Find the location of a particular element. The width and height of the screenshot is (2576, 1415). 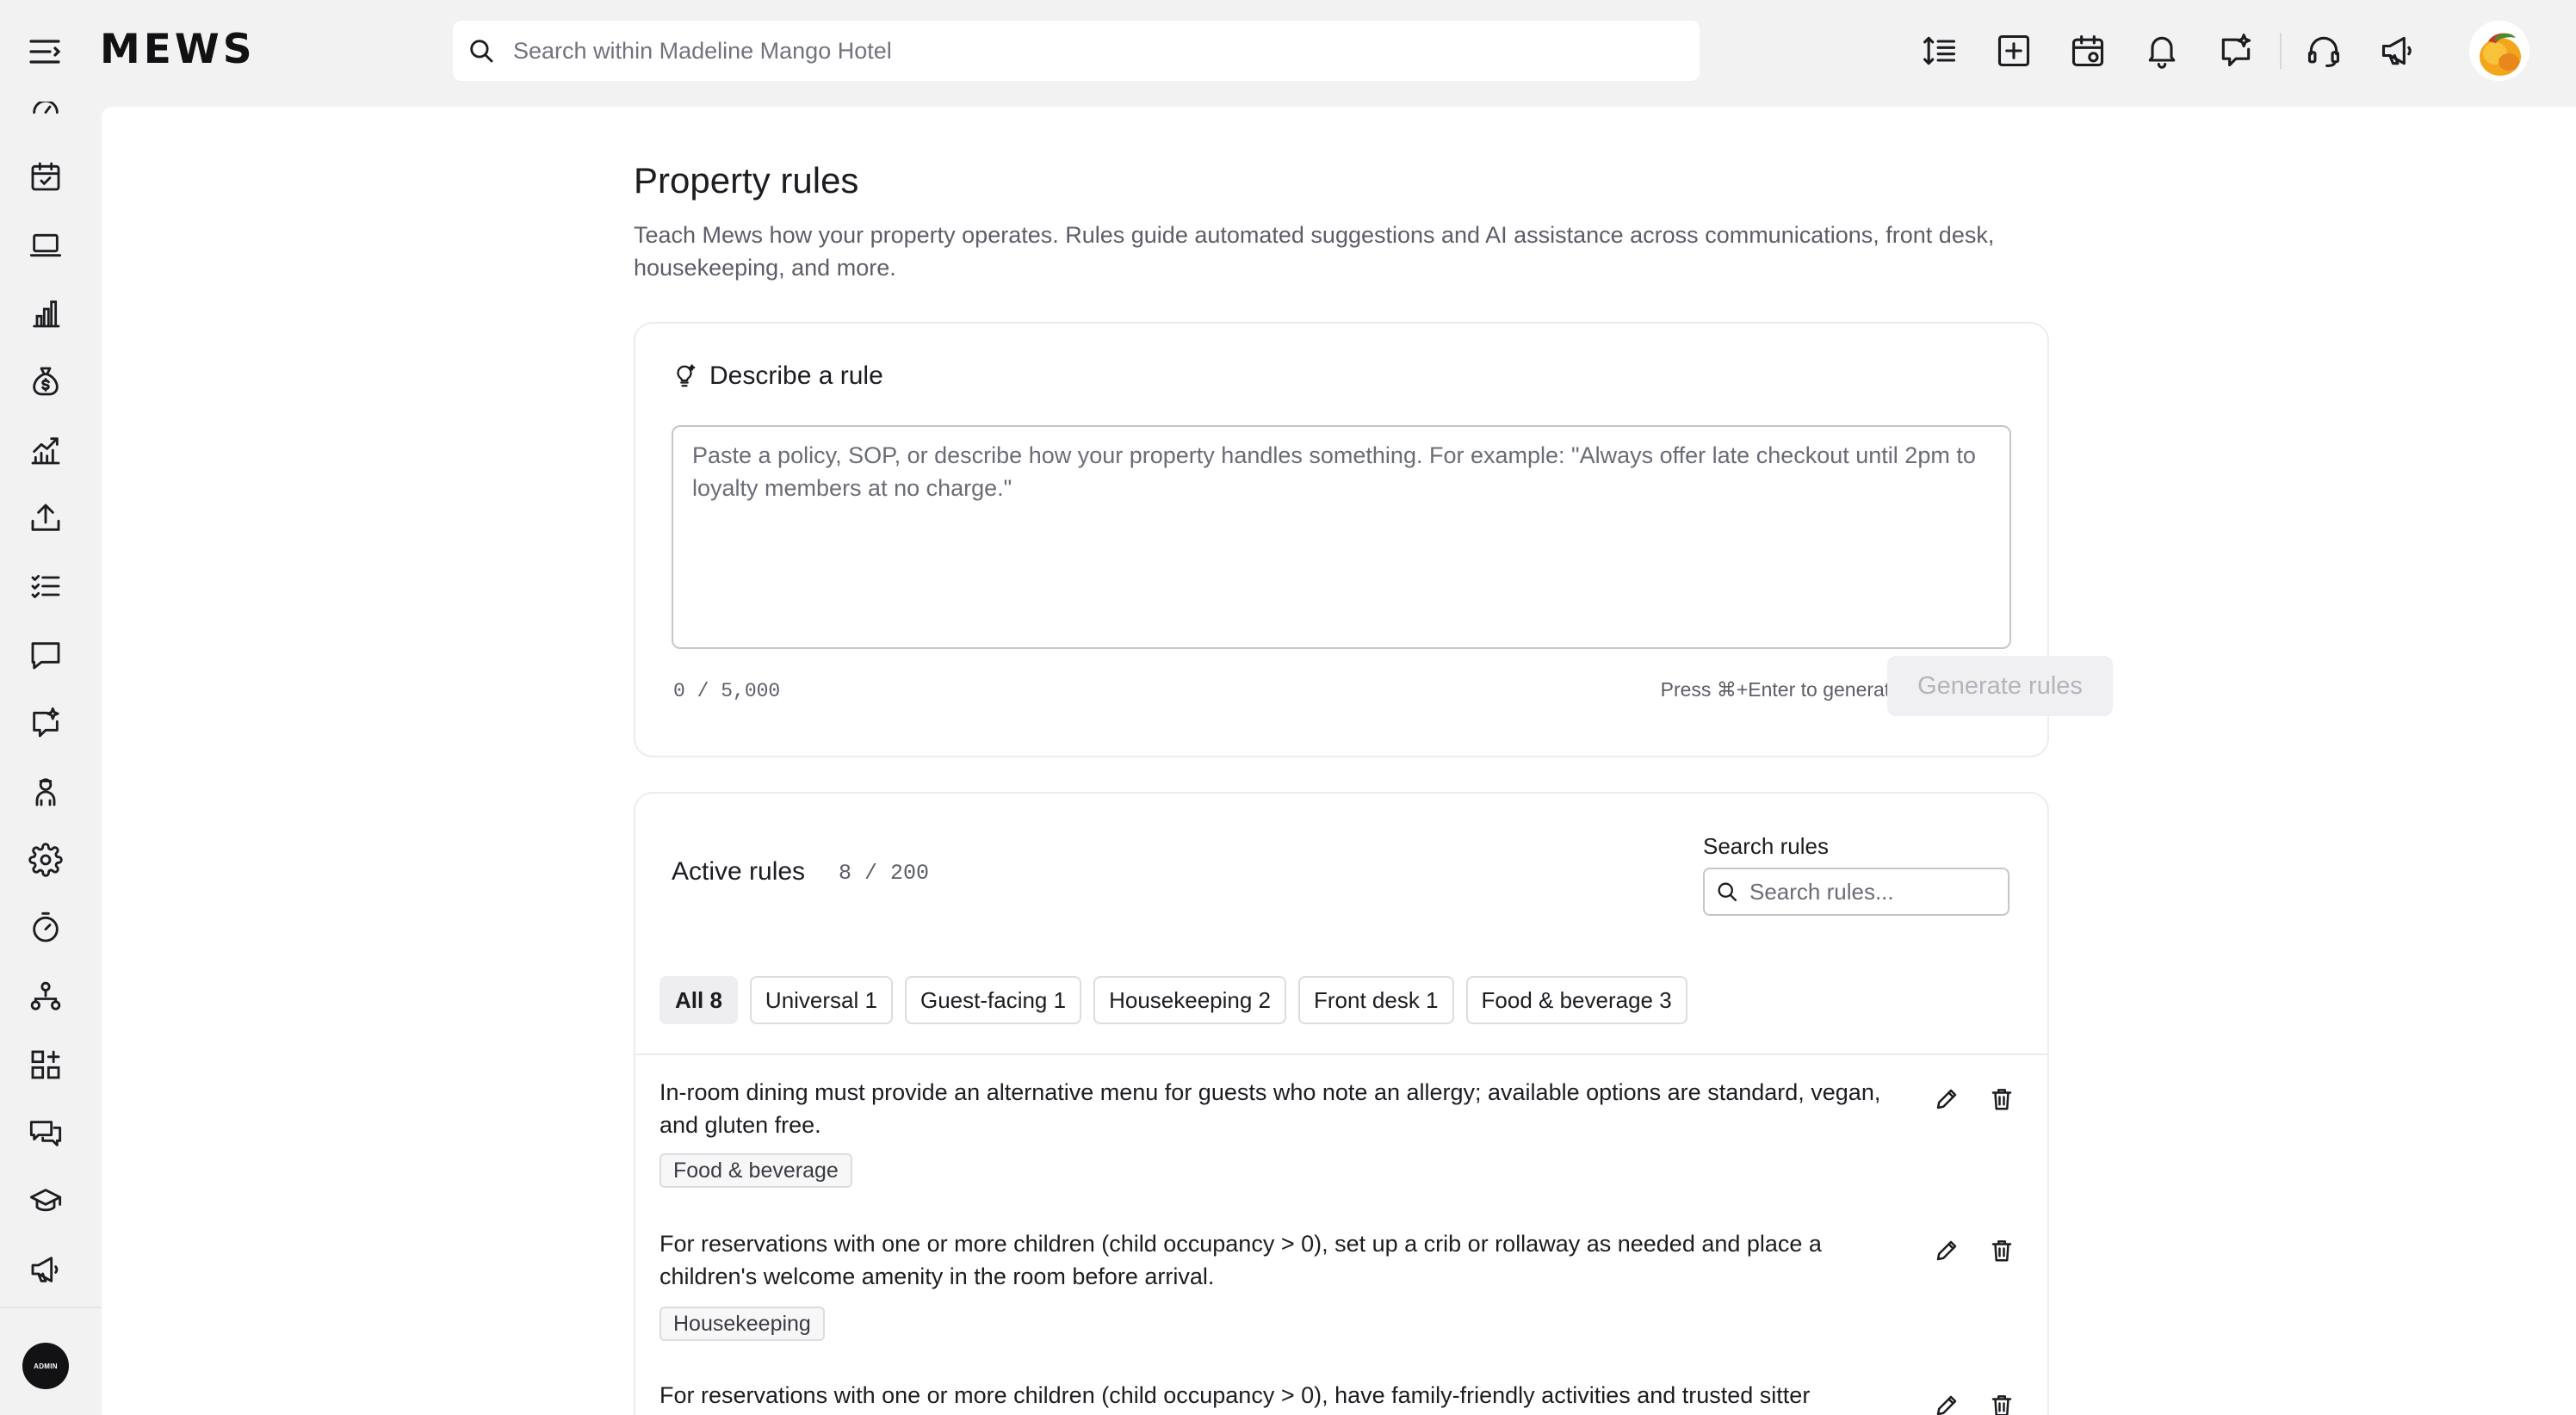

search-rules-label: Search rules is located at coordinates (1766, 846).